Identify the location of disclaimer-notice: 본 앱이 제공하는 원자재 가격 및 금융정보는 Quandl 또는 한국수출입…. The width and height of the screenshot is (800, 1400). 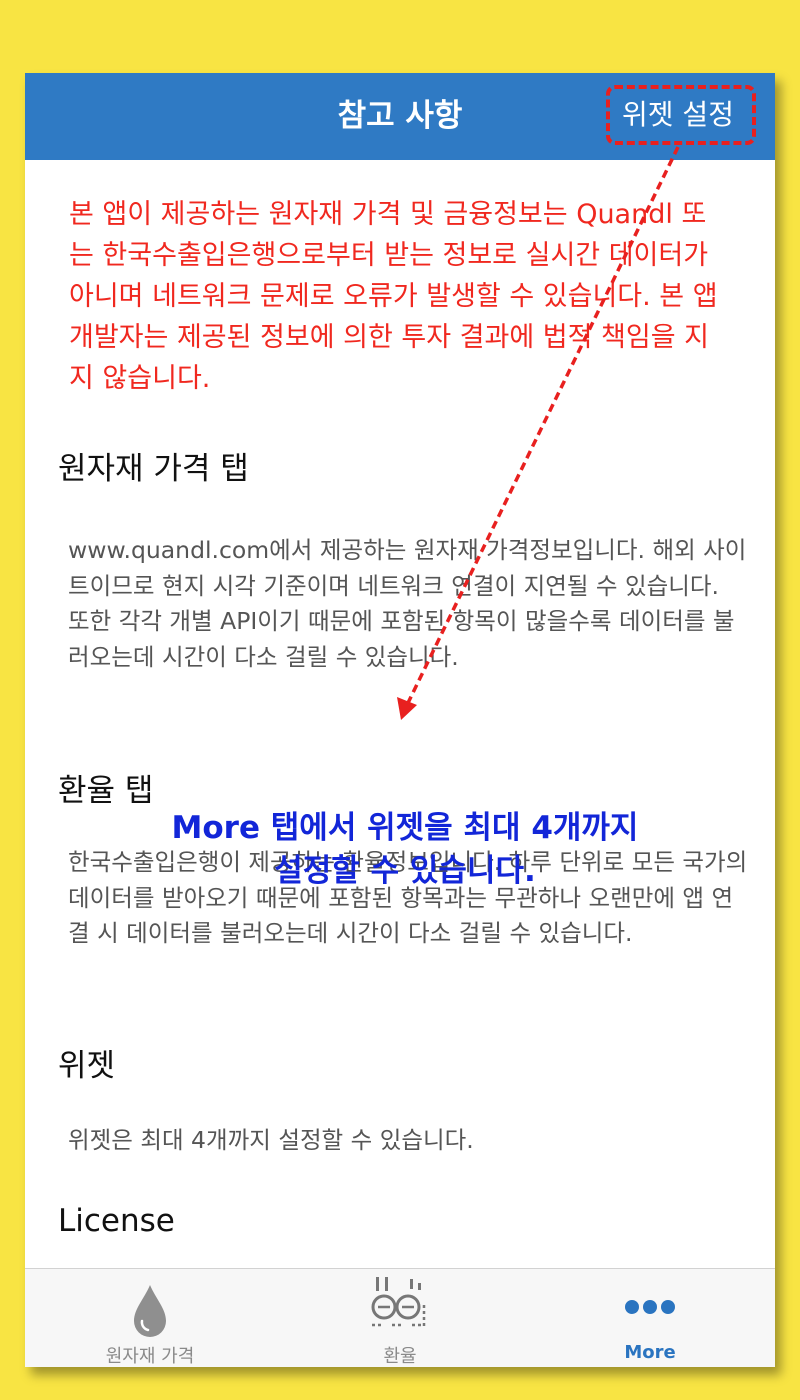
(393, 296).